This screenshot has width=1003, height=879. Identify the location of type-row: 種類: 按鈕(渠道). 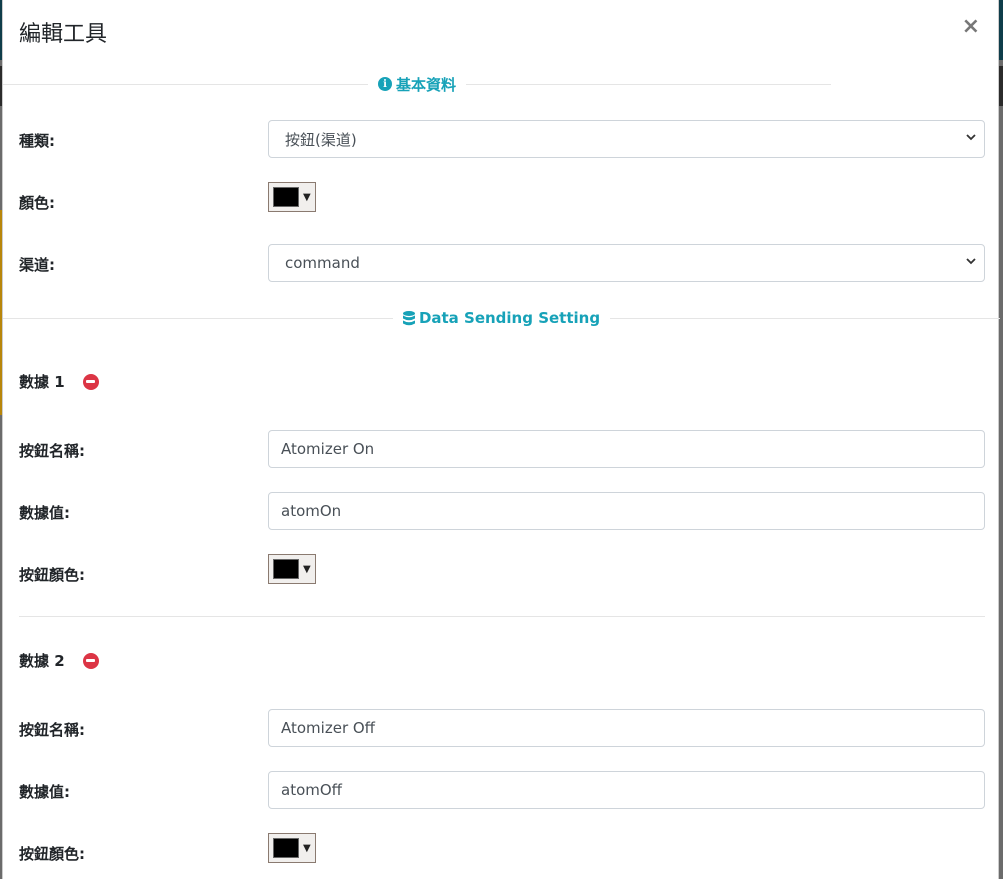
(502, 139).